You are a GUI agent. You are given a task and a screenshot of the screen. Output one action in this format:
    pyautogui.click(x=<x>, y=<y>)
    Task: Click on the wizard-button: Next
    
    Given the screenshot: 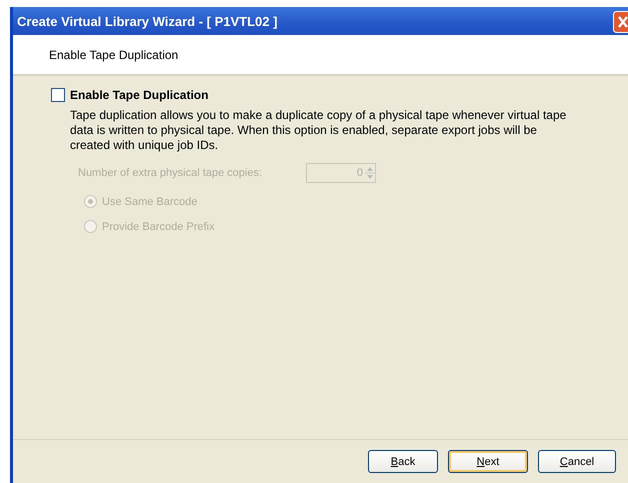 What is the action you would take?
    pyautogui.click(x=488, y=461)
    